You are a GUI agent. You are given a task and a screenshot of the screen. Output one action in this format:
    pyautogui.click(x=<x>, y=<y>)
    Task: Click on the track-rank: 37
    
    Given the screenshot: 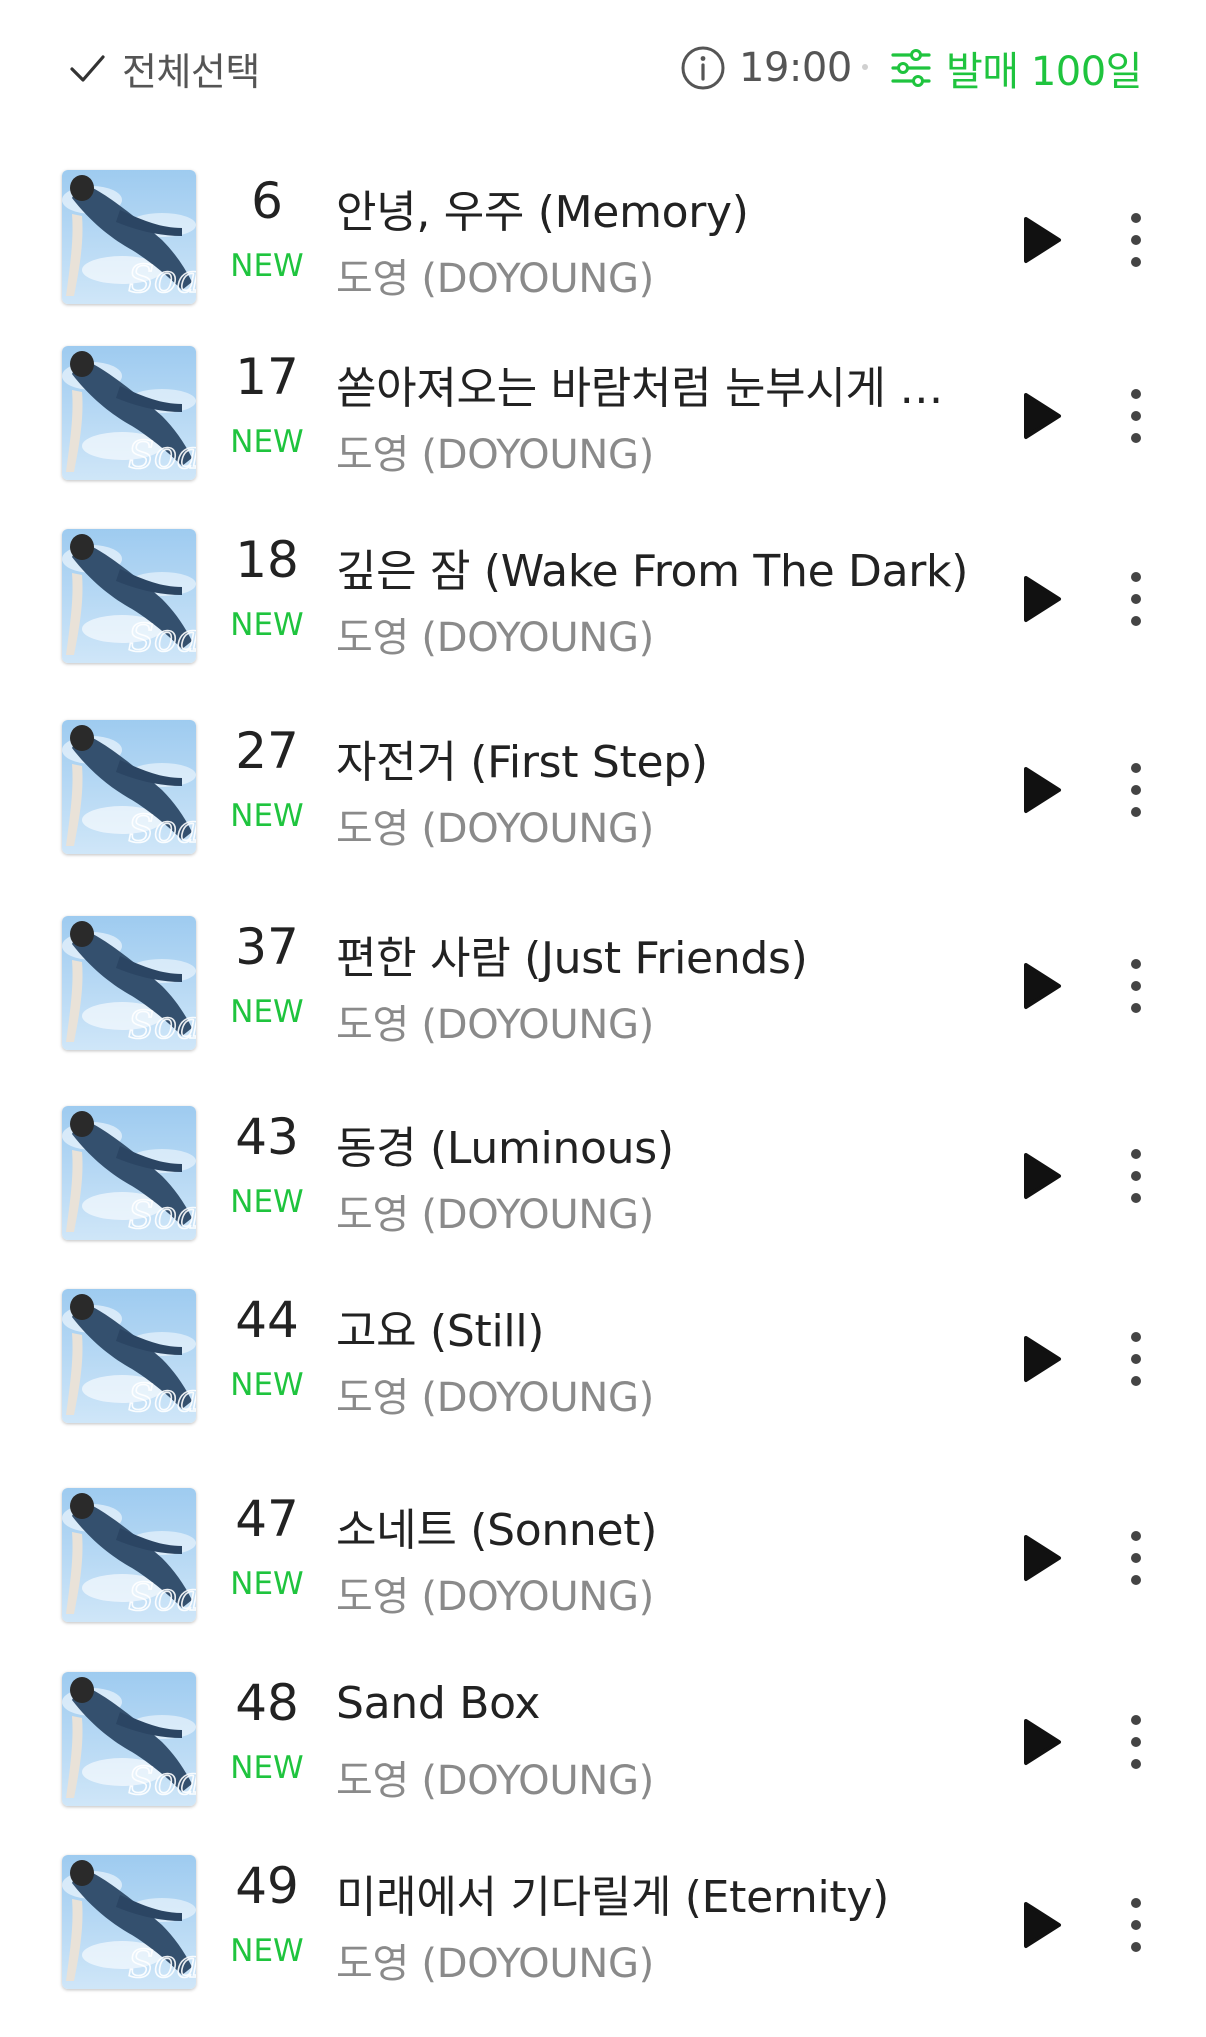 What is the action you would take?
    pyautogui.click(x=267, y=947)
    